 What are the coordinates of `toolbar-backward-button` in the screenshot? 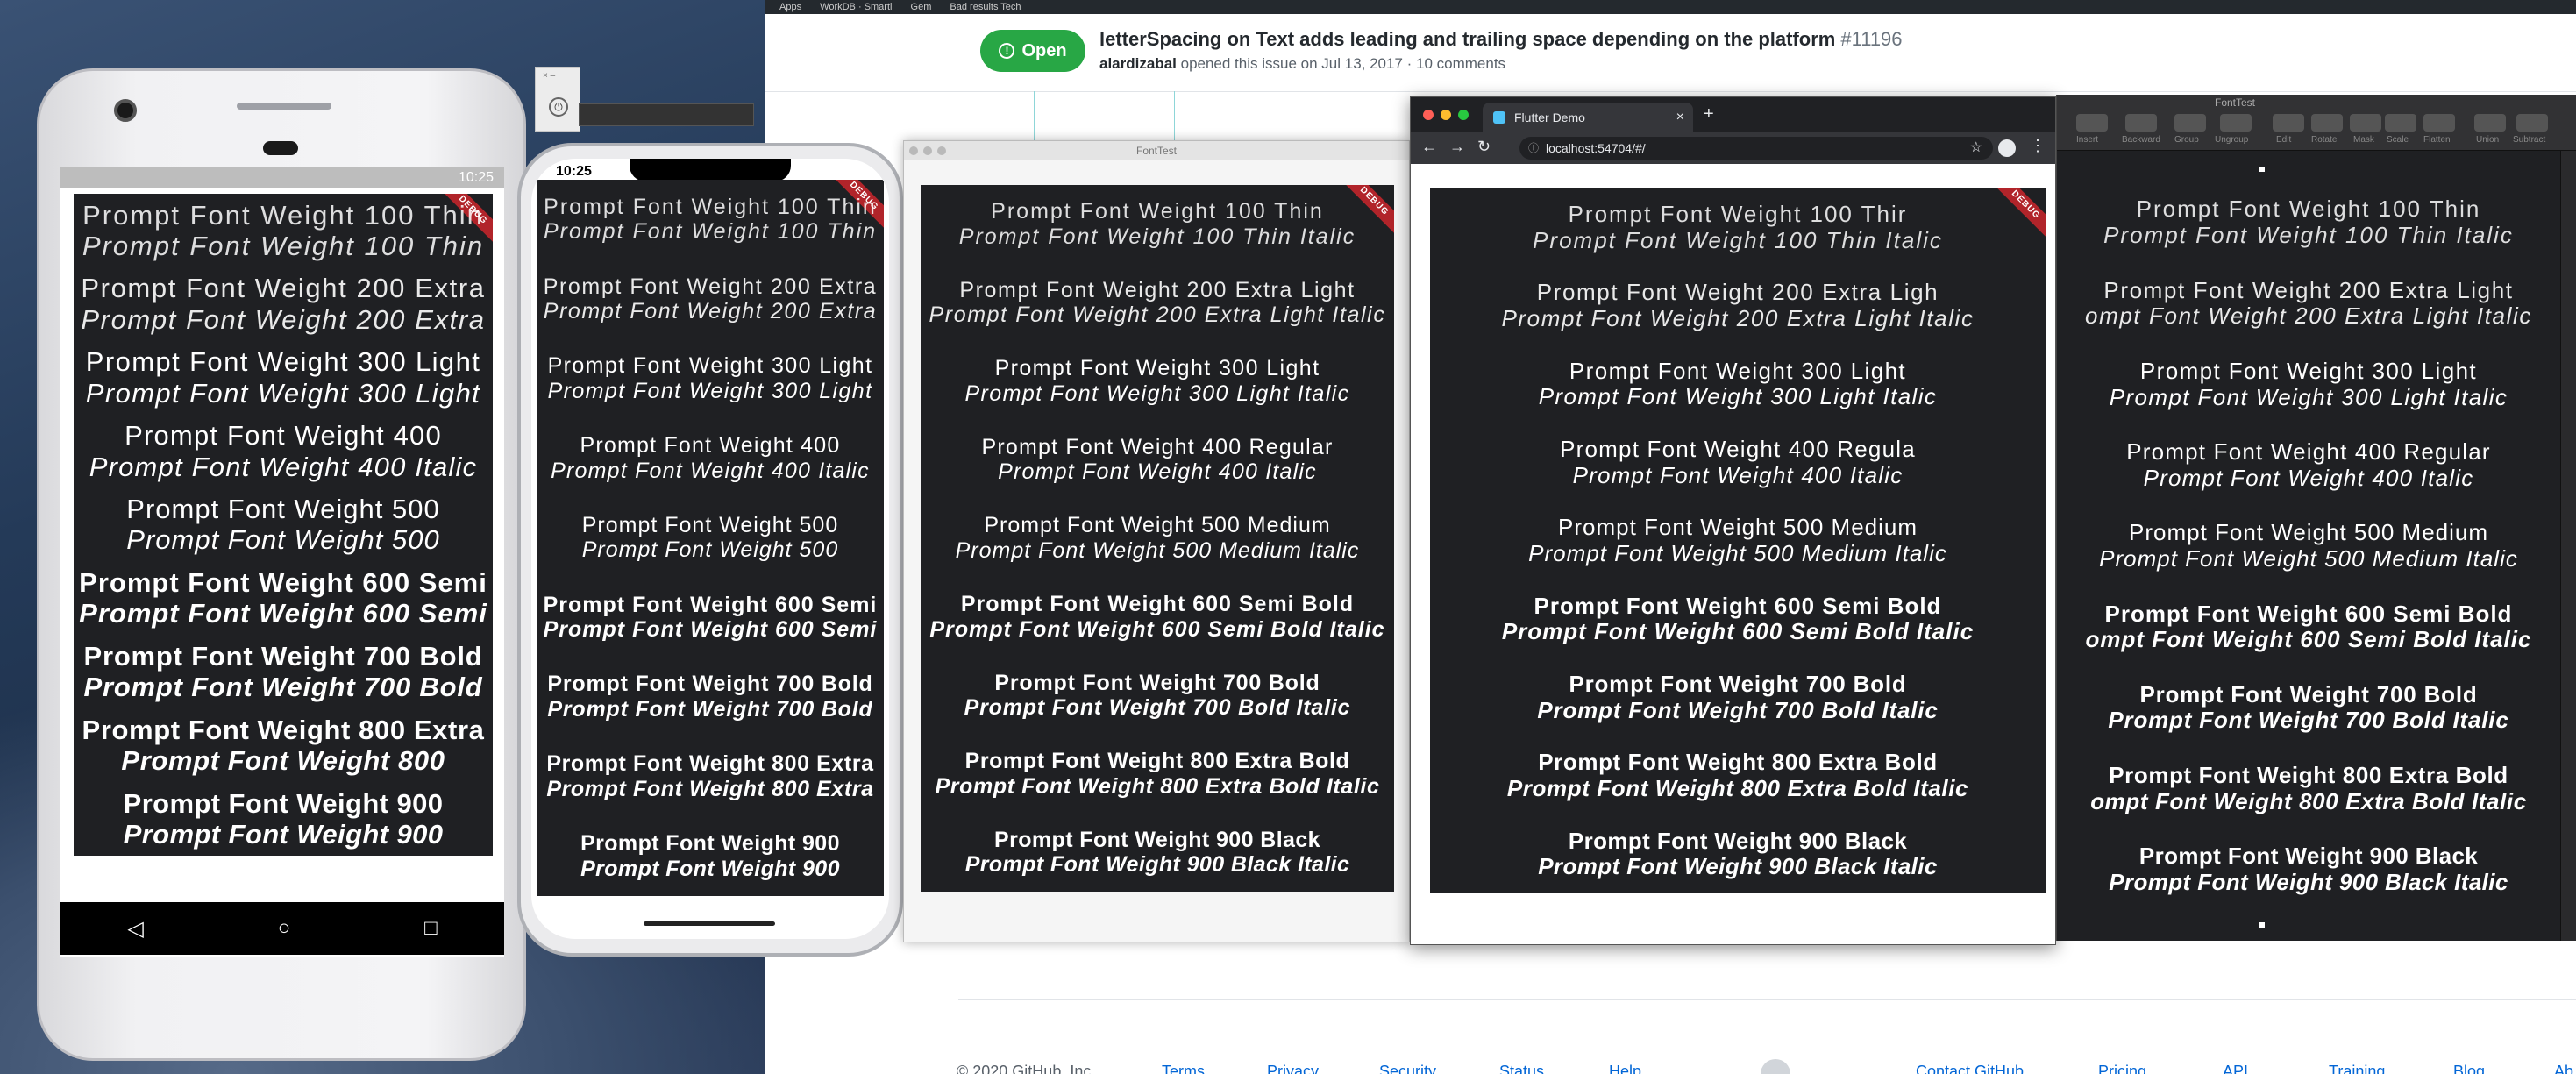 It's located at (2141, 123).